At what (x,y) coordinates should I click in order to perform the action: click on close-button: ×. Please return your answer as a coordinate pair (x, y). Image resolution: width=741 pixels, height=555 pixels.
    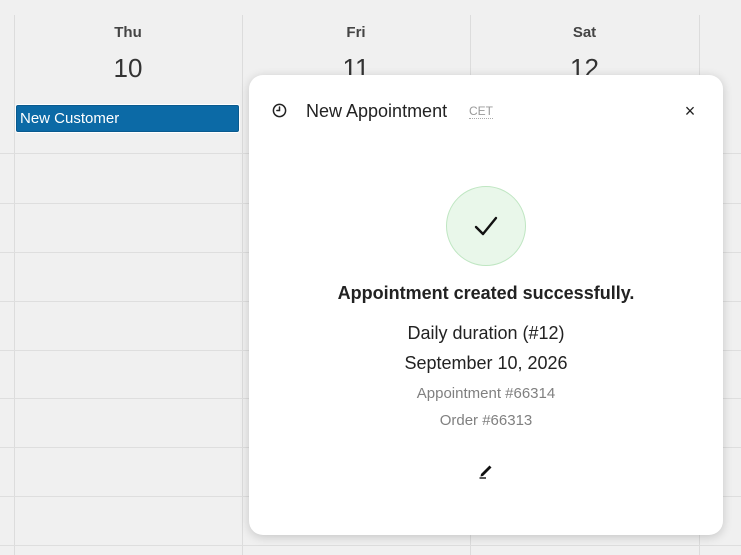
    Looking at the image, I should click on (690, 111).